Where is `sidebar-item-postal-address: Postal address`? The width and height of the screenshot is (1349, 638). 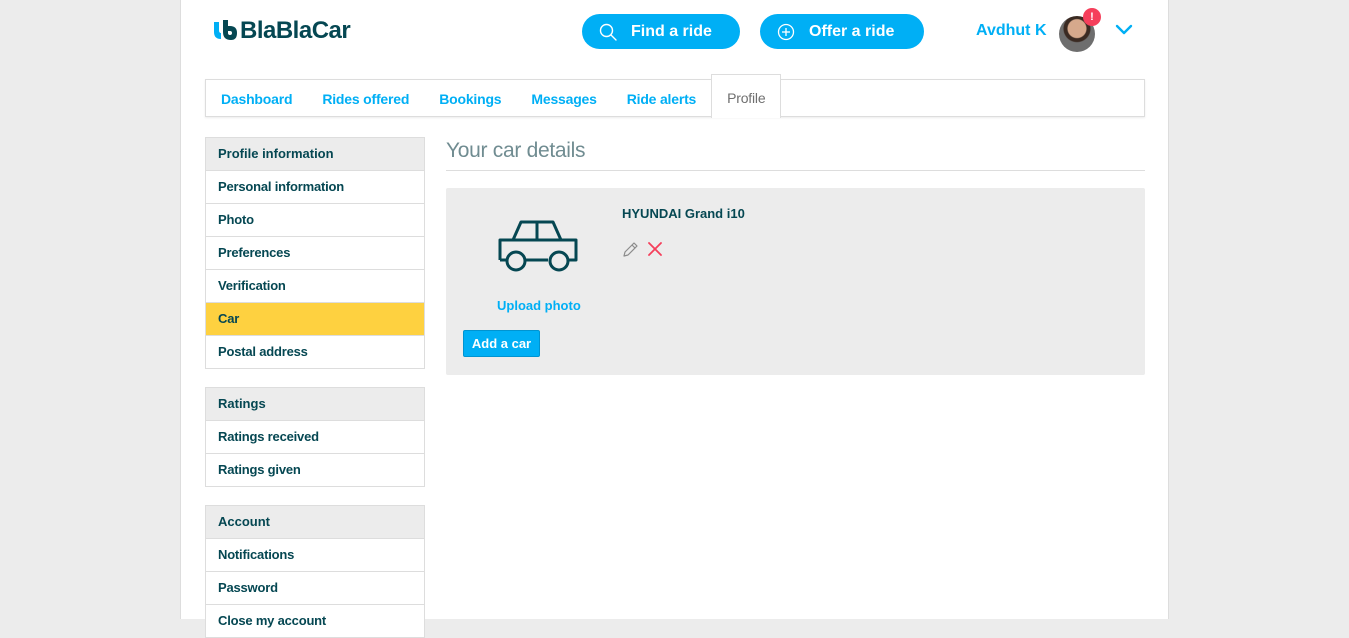
sidebar-item-postal-address: Postal address is located at coordinates (315, 352).